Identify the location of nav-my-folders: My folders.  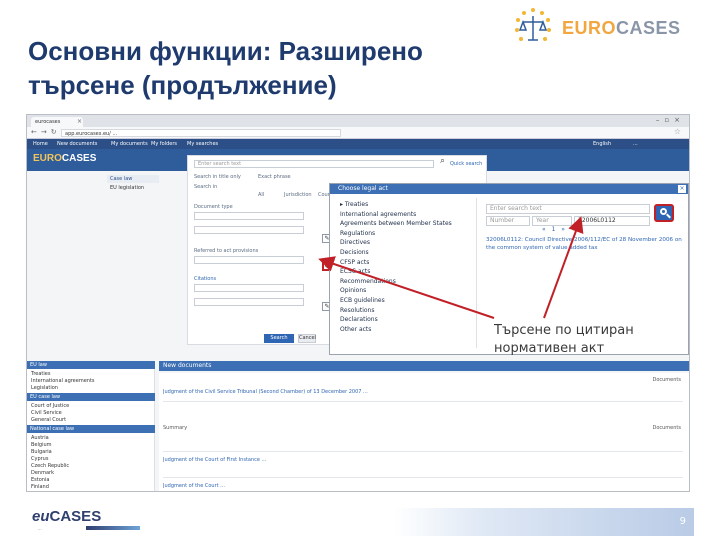
(164, 144).